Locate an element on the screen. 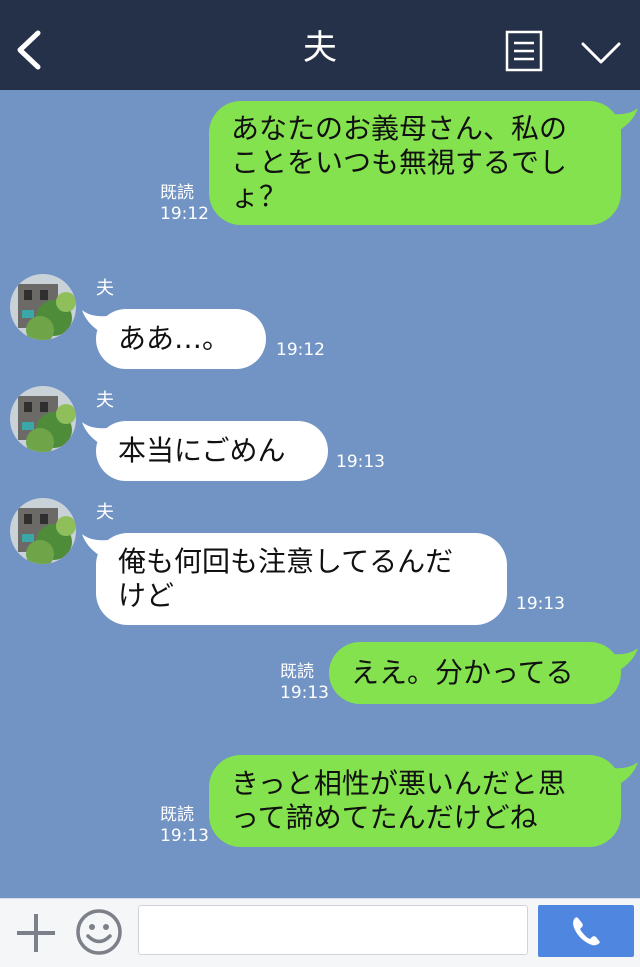 The height and width of the screenshot is (967, 640). message-bubble: 本当にごめん is located at coordinates (212, 451).